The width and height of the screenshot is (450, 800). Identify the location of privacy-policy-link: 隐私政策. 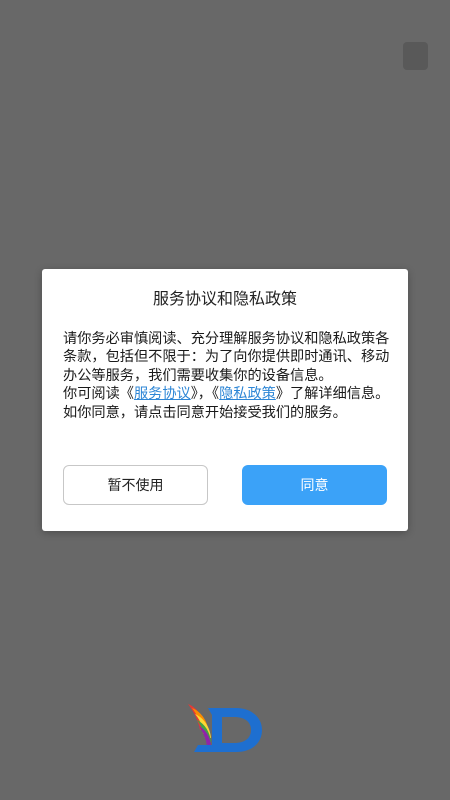
(247, 394).